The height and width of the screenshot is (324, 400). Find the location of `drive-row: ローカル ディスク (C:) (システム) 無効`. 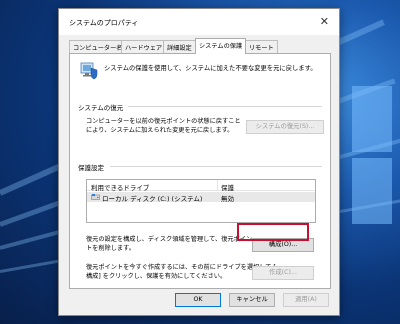

drive-row: ローカル ディスク (C:) (システム) 無効 is located at coordinates (201, 197).